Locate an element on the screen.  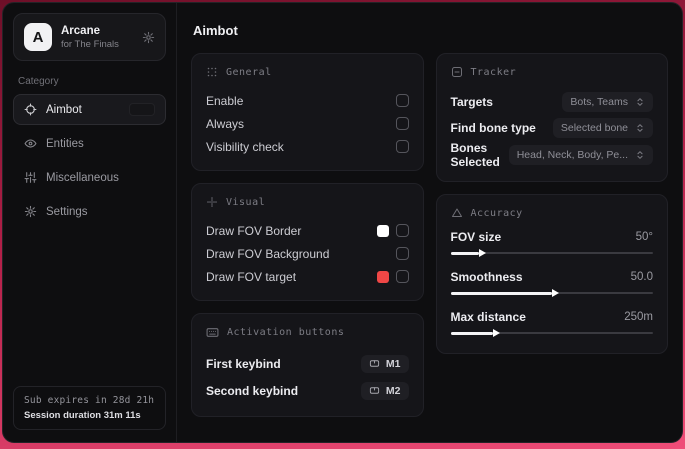
app-header-card: A Arcane for The Finals is located at coordinates (89, 37).